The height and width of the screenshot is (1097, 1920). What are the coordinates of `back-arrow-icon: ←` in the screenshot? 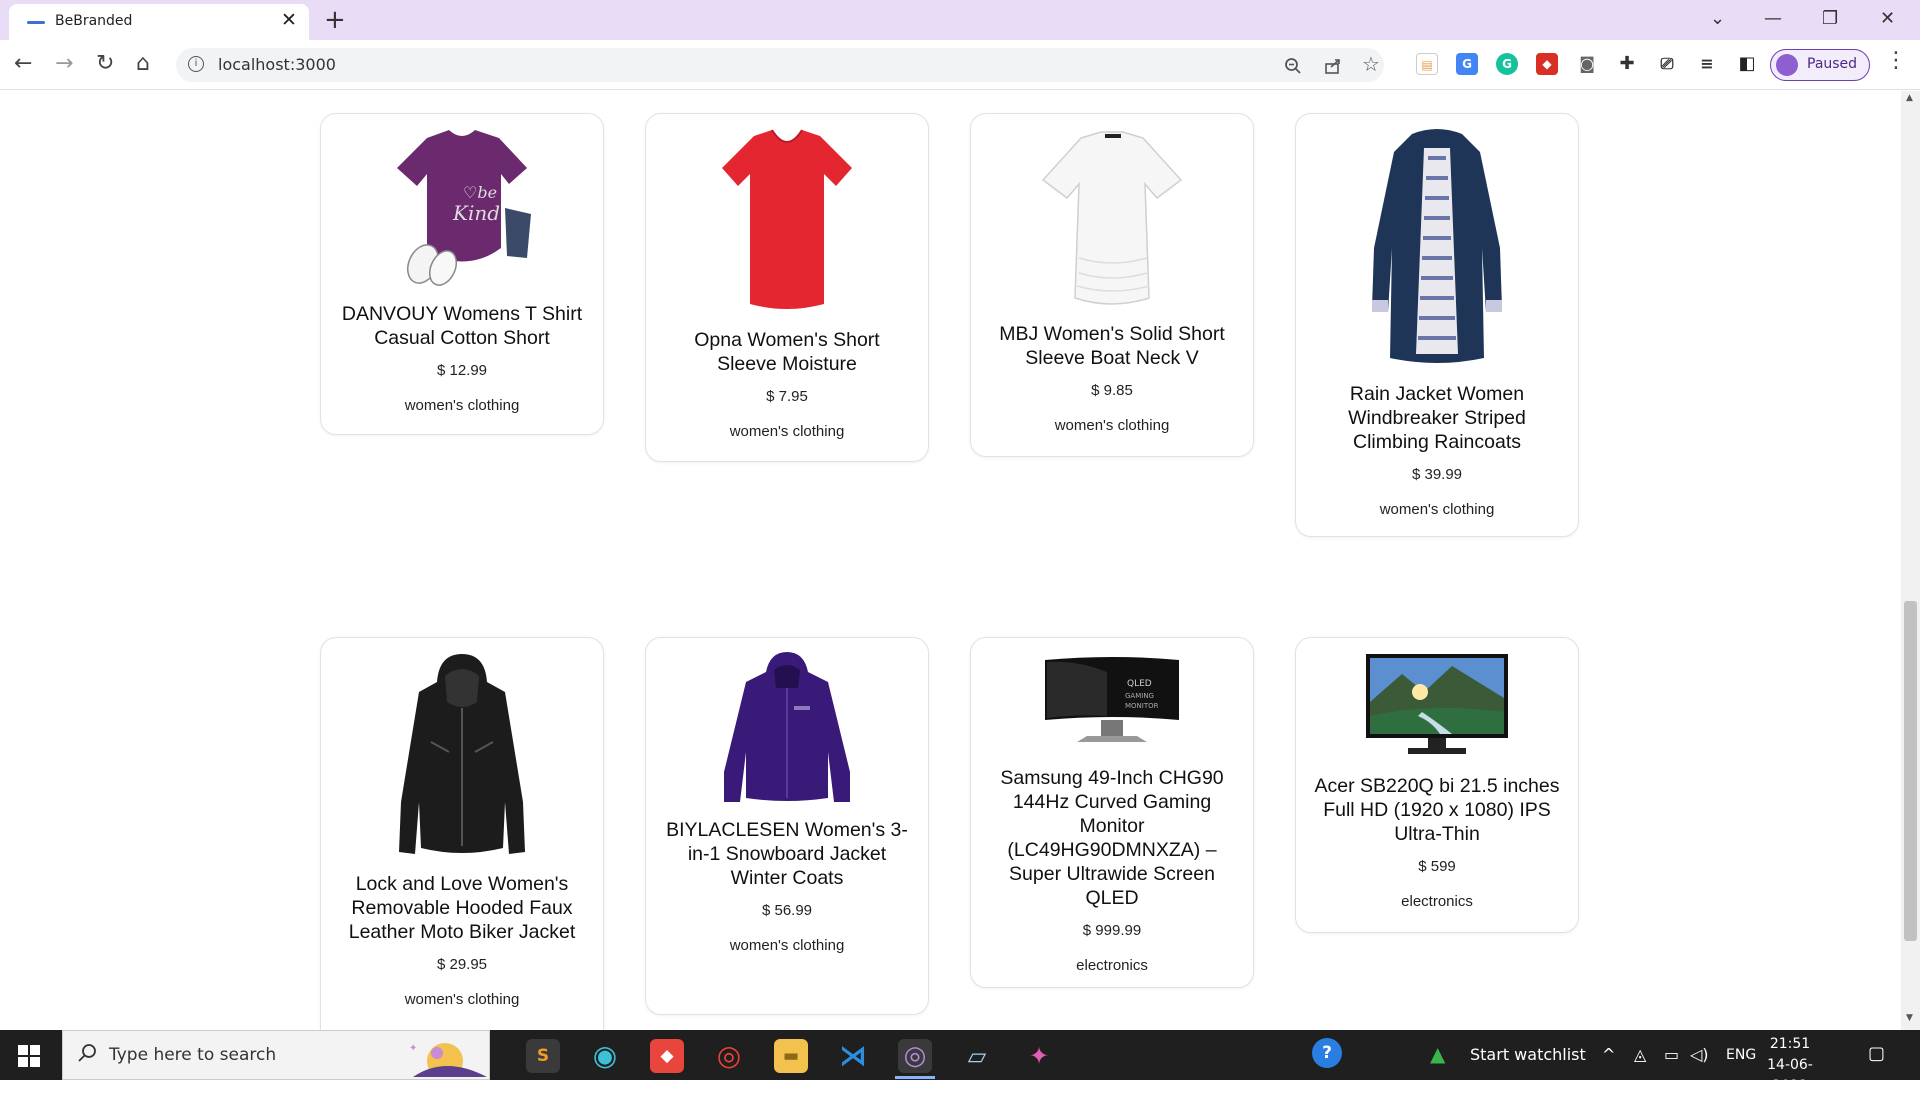 It's located at (23, 64).